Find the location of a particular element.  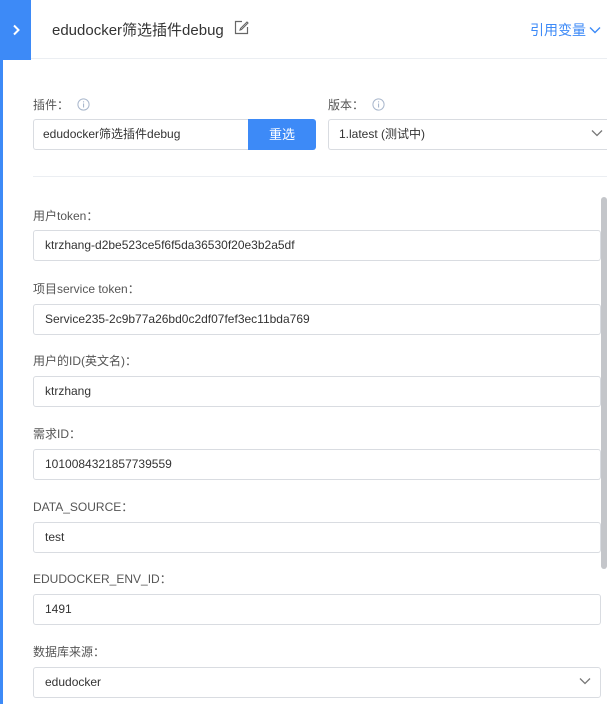

field-label-user-id: 用户的ID(英文名)： is located at coordinates (85, 361).